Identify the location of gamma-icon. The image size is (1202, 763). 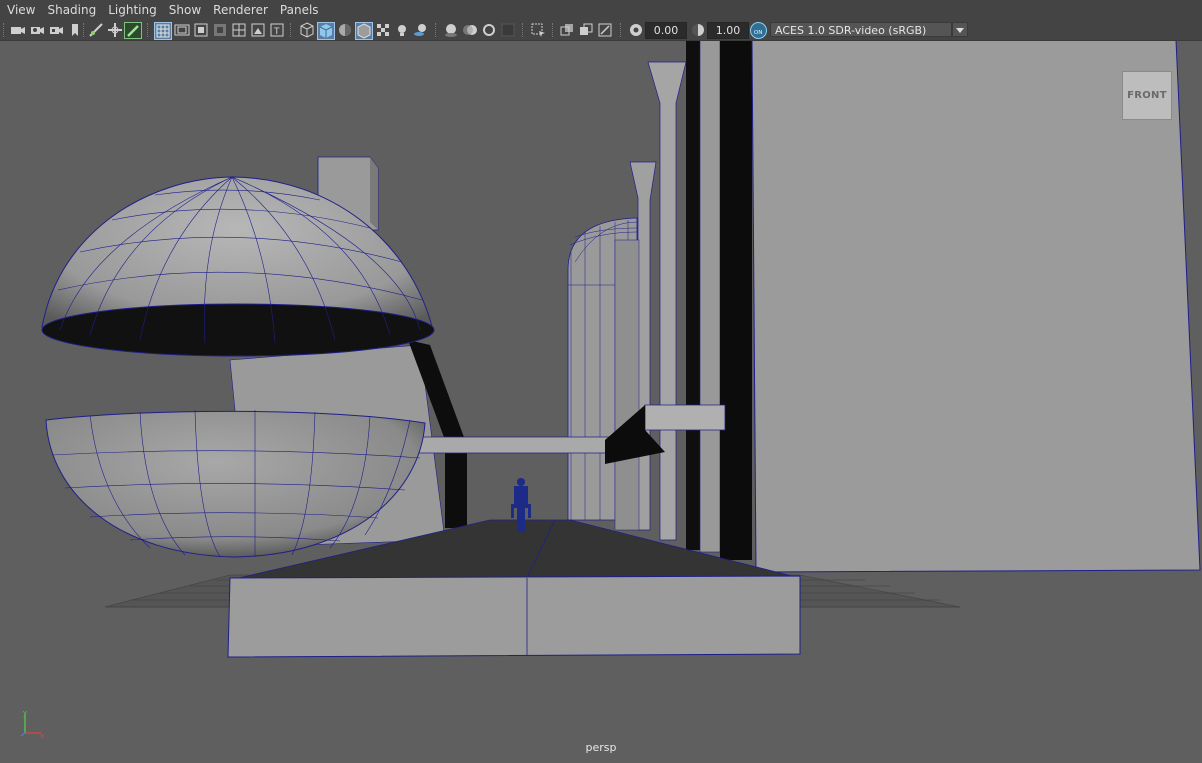
(636, 30).